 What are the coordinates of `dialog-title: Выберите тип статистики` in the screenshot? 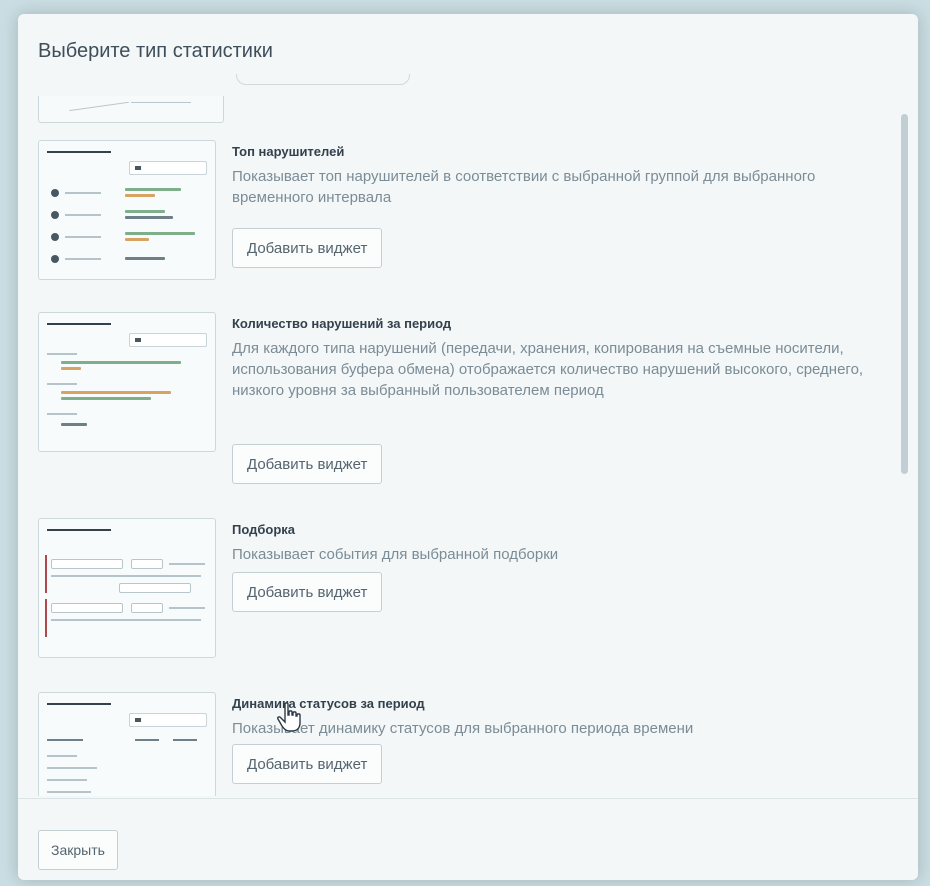 It's located at (155, 51).